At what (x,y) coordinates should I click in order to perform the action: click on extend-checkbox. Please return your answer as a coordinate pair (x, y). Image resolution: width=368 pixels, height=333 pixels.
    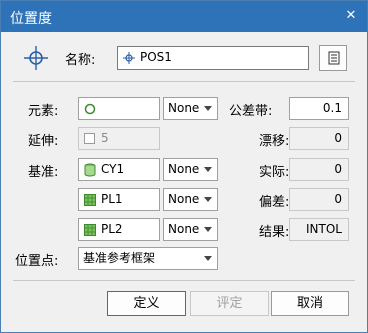
    Looking at the image, I should click on (89, 138).